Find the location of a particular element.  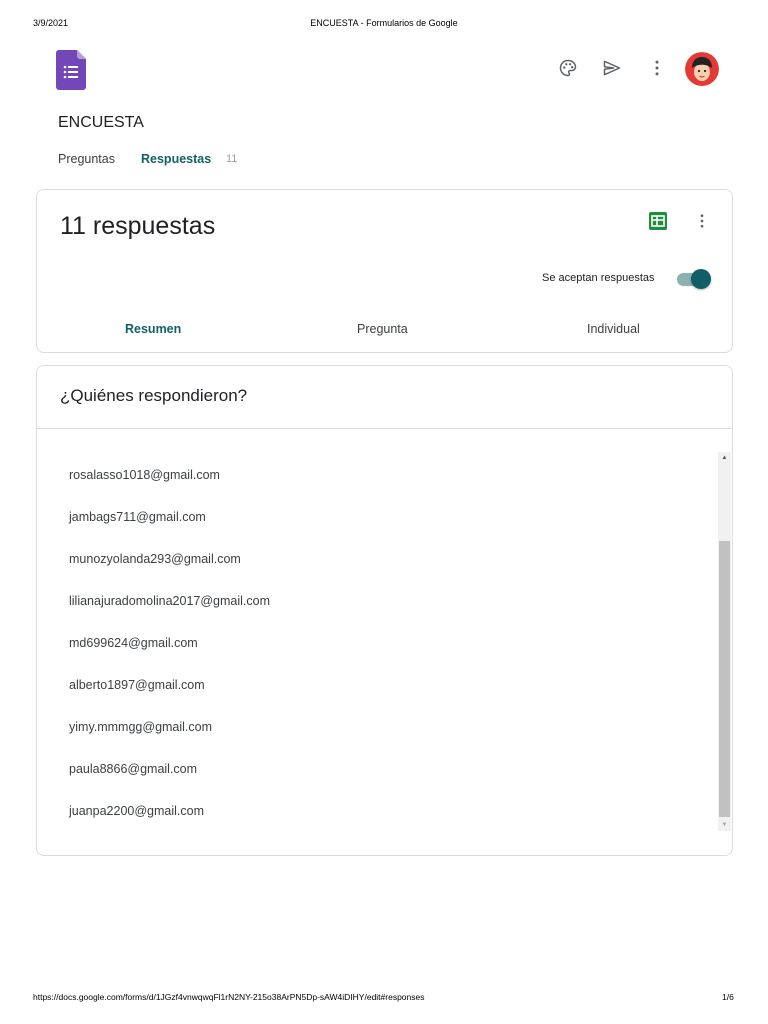

tab-resumen: Resumen is located at coordinates (153, 329).